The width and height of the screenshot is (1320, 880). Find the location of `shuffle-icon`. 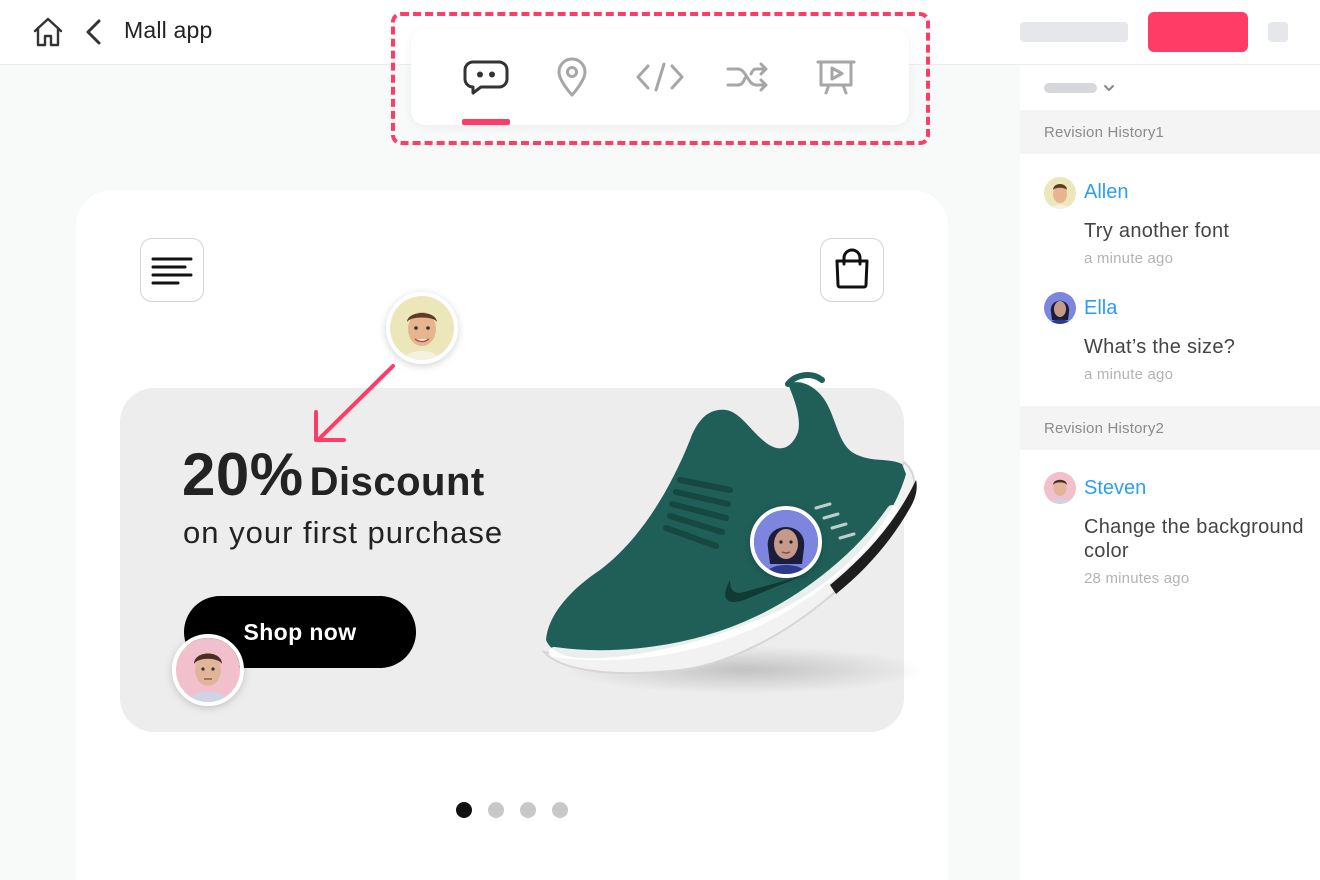

shuffle-icon is located at coordinates (747, 77).